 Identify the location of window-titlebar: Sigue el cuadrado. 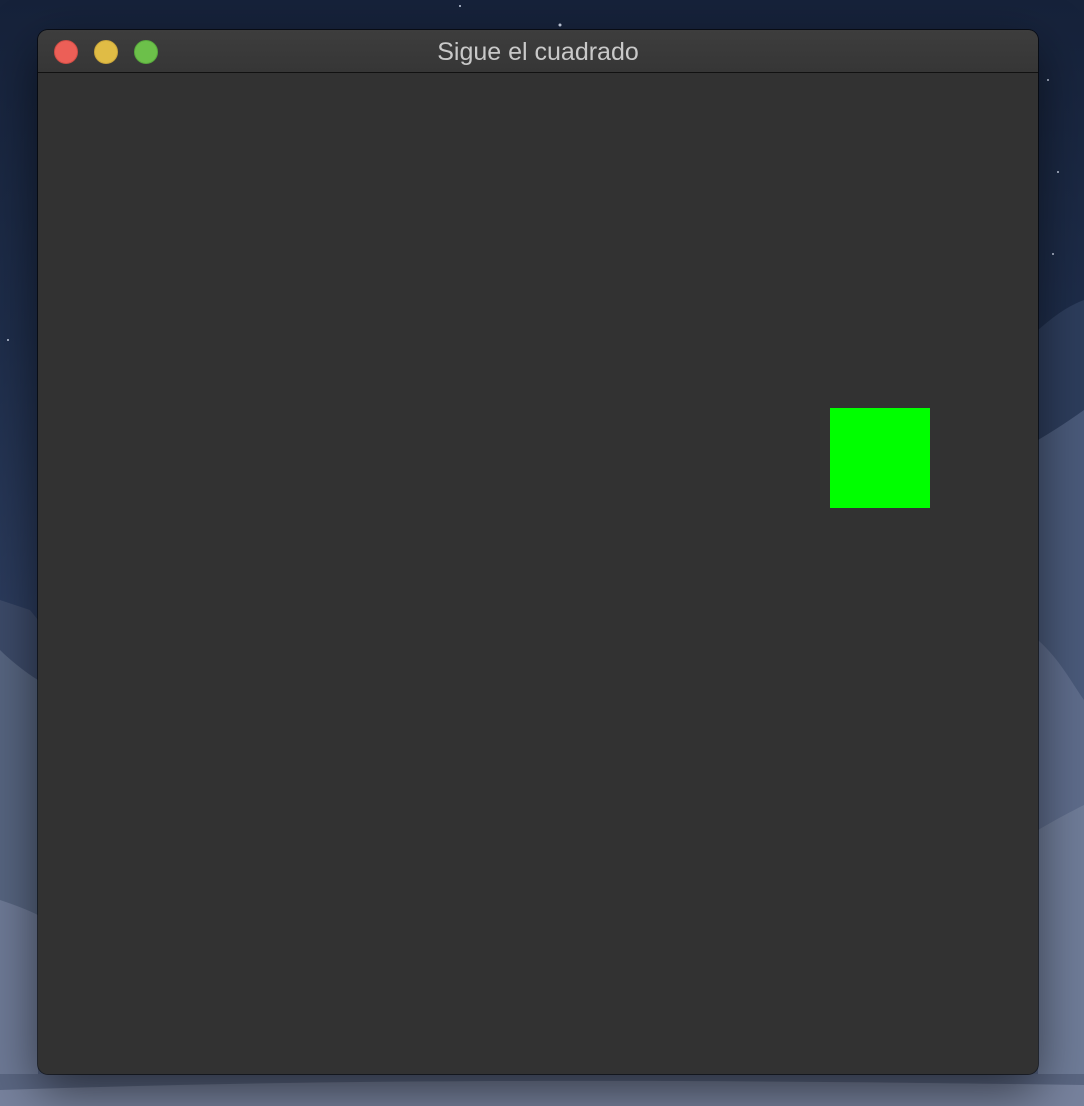
(538, 51).